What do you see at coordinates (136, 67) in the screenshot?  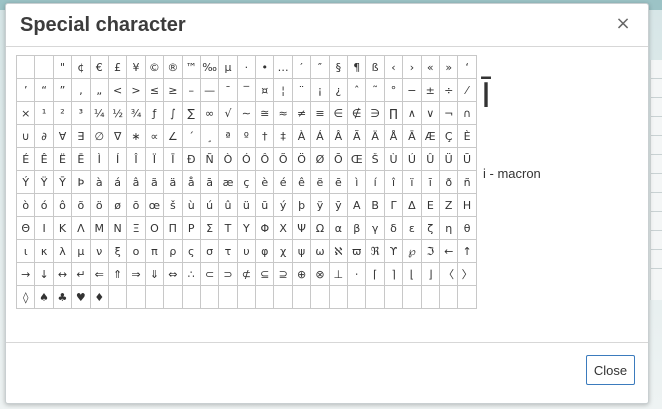 I see `character-cell: ¥` at bounding box center [136, 67].